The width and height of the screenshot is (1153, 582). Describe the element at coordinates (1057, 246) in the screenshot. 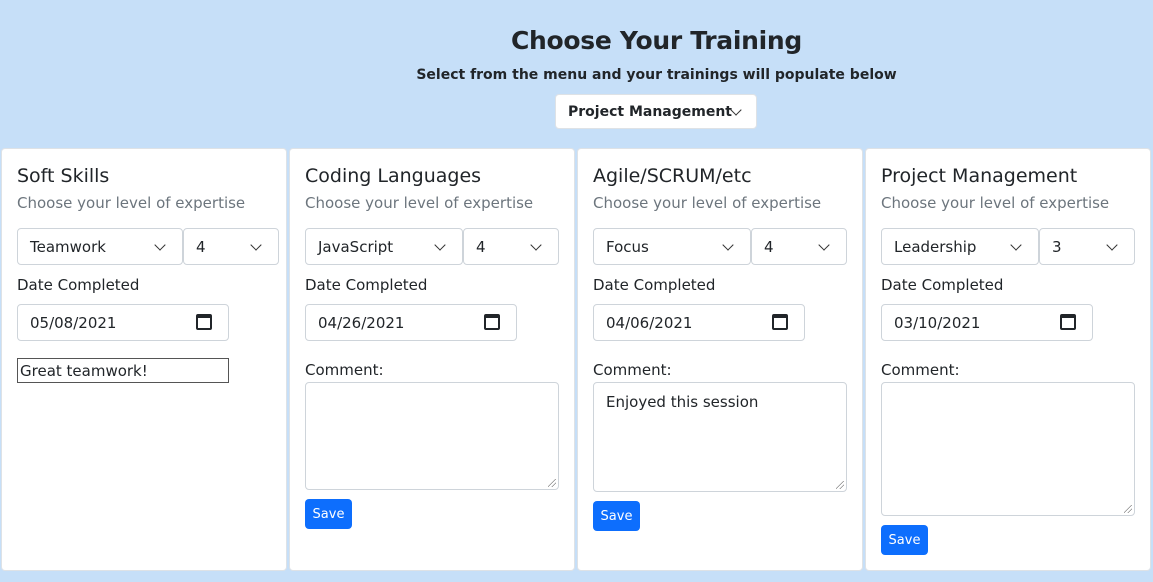

I see `level-select-value: 3` at that location.